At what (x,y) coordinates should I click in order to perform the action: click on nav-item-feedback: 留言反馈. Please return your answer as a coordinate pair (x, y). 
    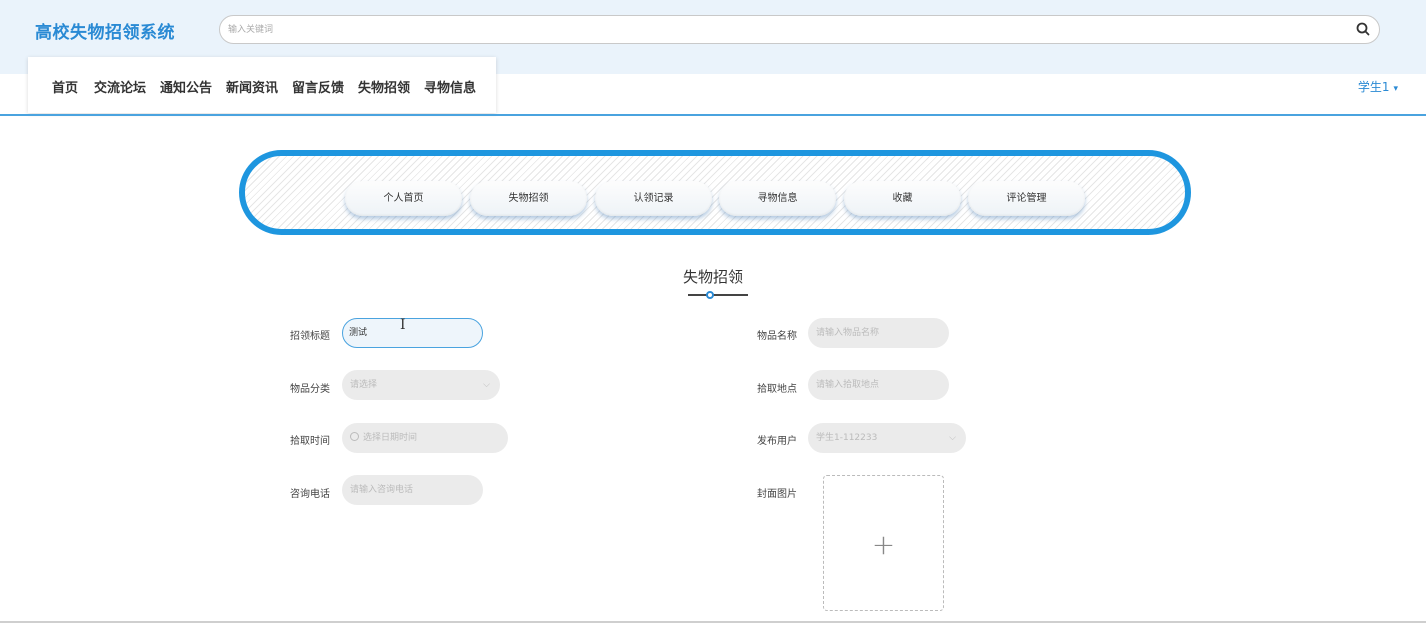
    Looking at the image, I should click on (318, 86).